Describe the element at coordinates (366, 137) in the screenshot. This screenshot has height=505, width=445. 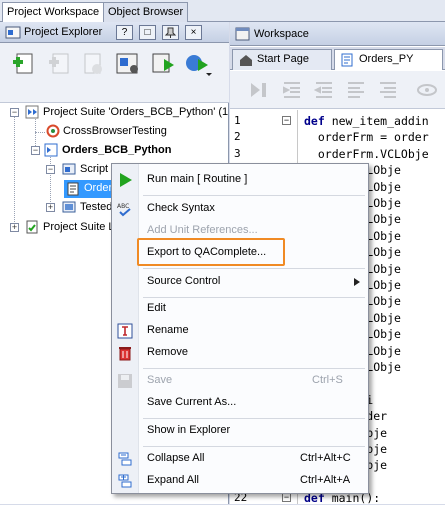
I see `code-line: orderFrm = order` at that location.